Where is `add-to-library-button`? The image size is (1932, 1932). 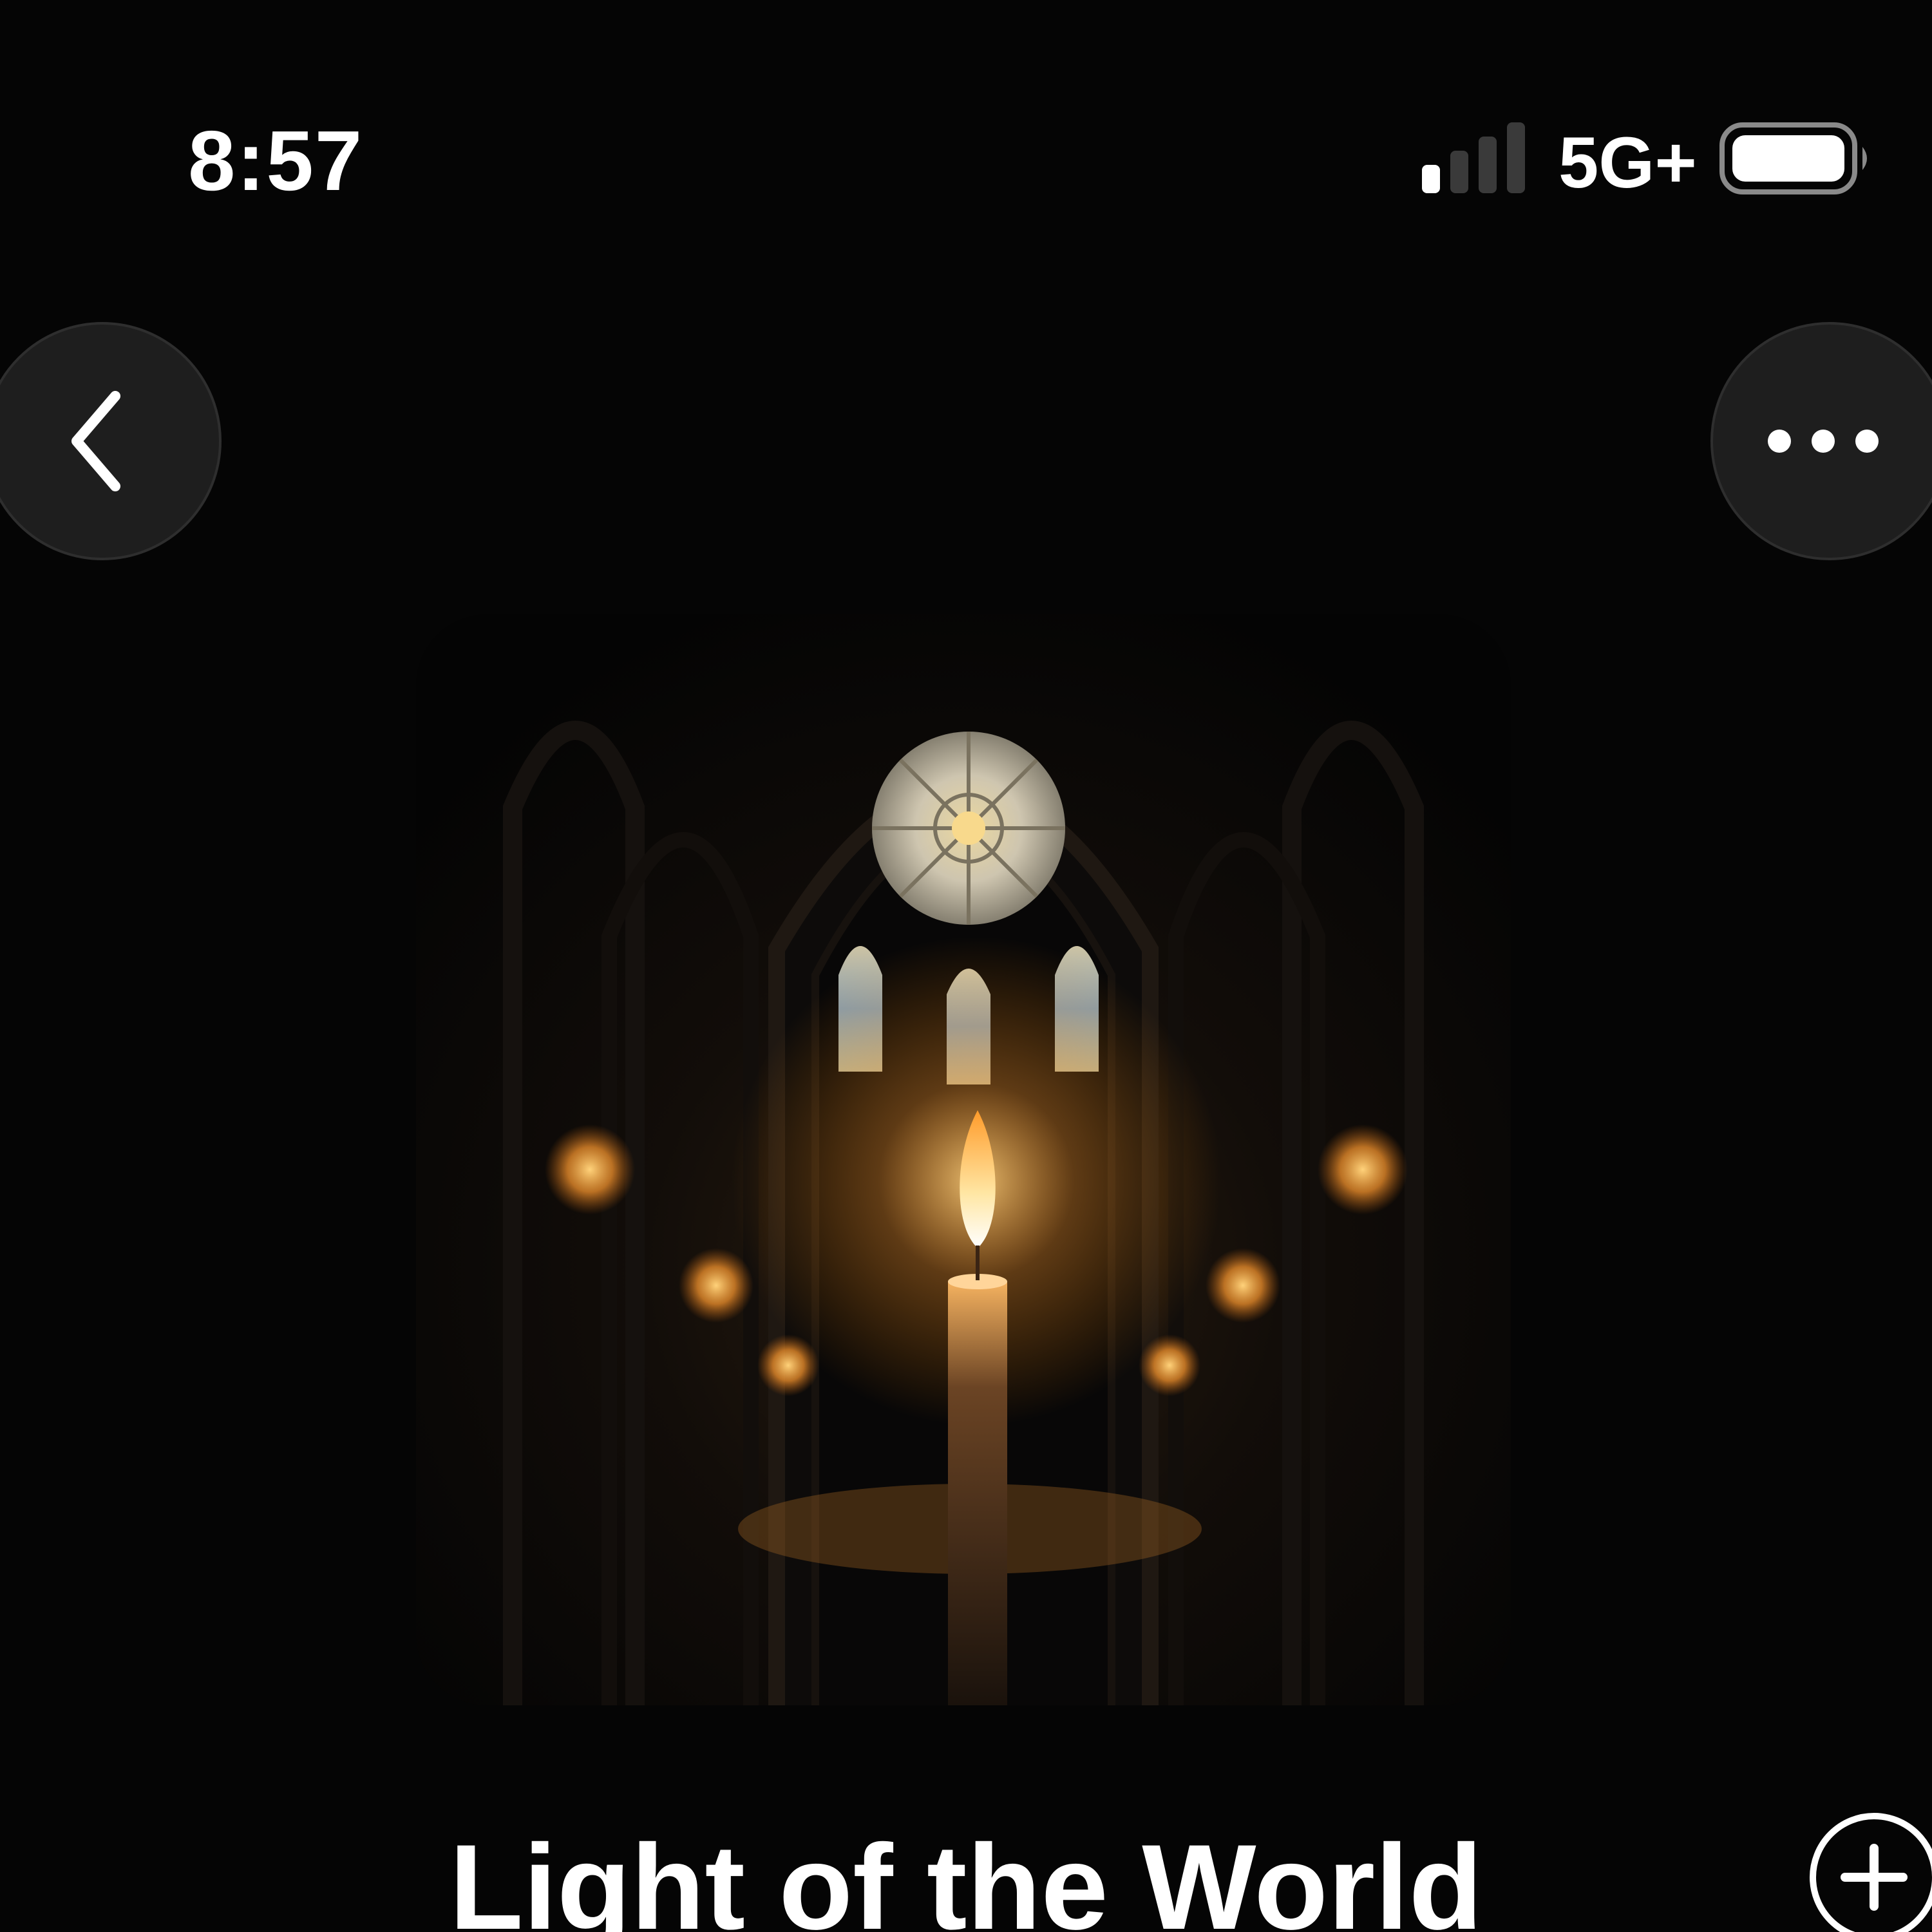
add-to-library-button is located at coordinates (1871, 1872).